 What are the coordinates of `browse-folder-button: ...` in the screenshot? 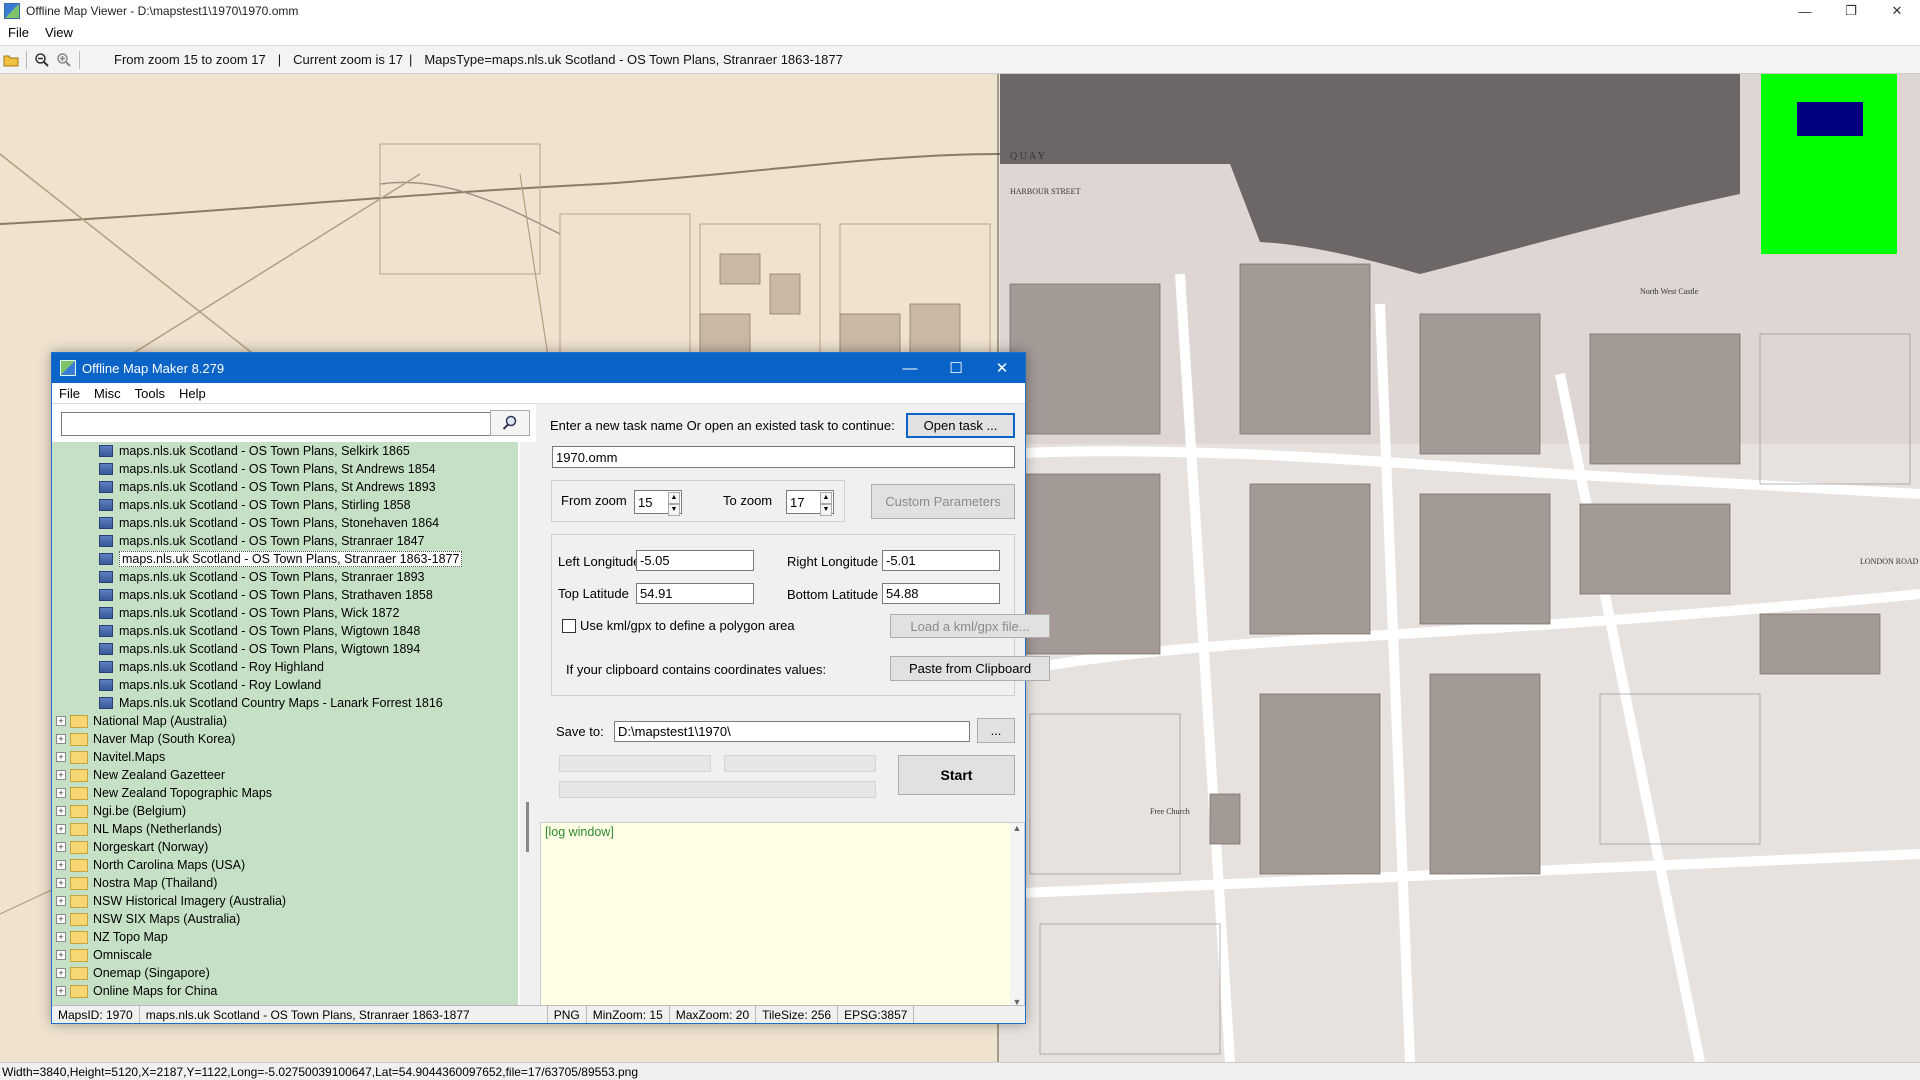 It's located at (996, 730).